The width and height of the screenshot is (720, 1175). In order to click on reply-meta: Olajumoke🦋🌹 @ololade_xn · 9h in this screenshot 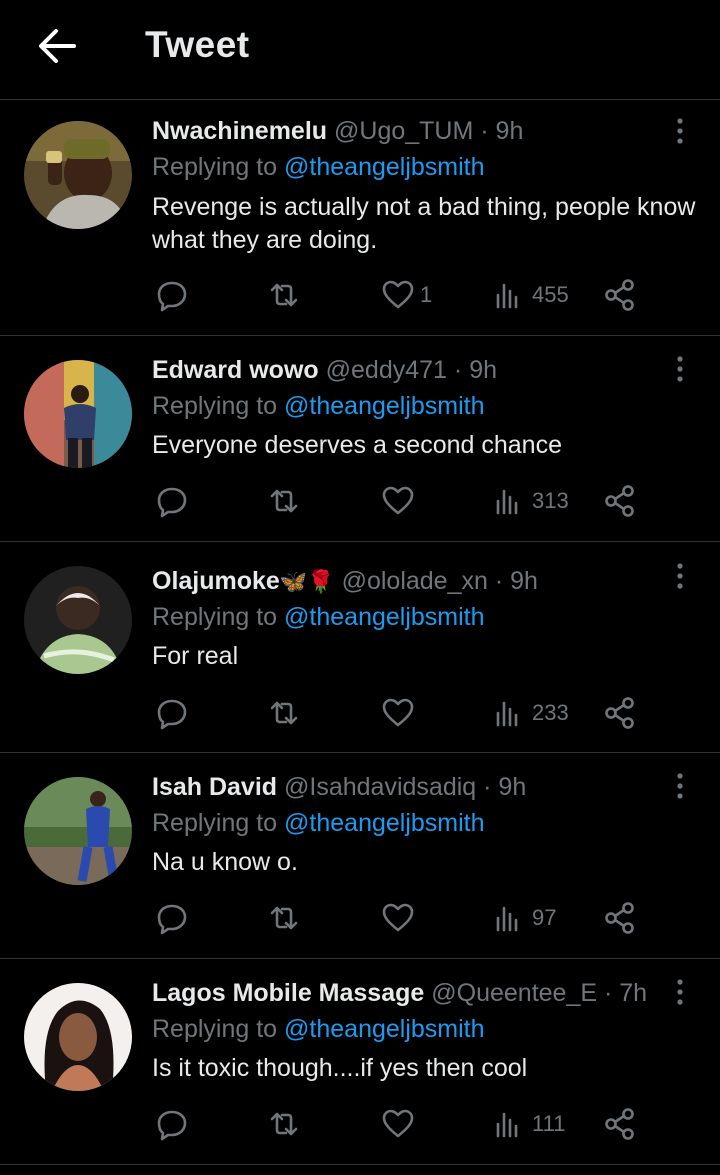, I will do `click(345, 581)`.